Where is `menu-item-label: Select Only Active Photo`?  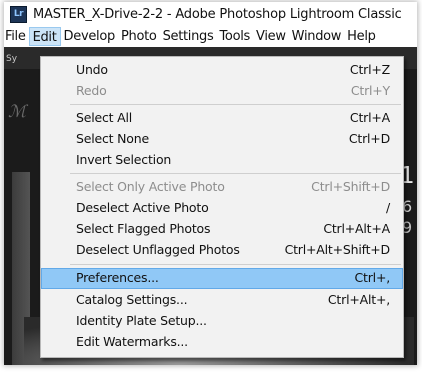
menu-item-label: Select Only Active Photo is located at coordinates (150, 186).